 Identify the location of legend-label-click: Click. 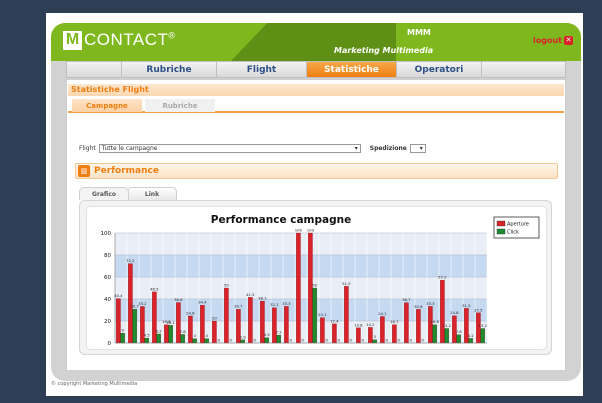
(513, 233).